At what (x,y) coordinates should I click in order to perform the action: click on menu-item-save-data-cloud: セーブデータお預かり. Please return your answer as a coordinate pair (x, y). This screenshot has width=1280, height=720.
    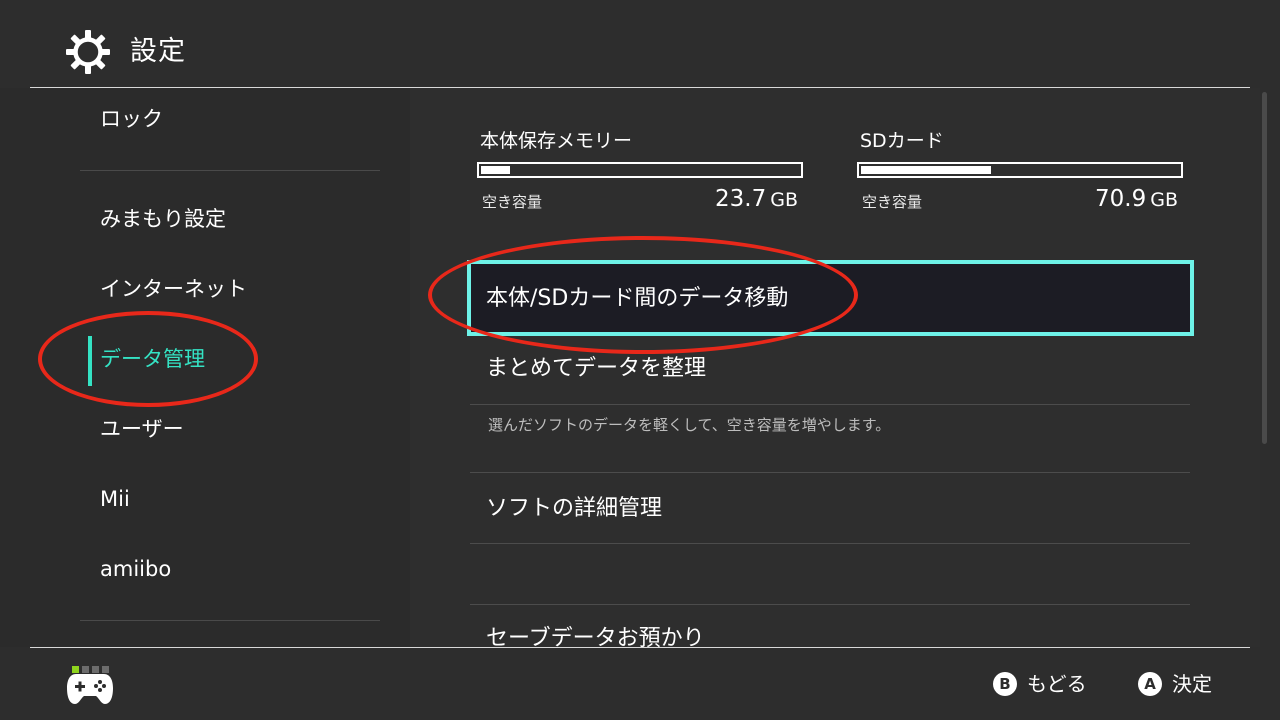
    Looking at the image, I should click on (595, 635).